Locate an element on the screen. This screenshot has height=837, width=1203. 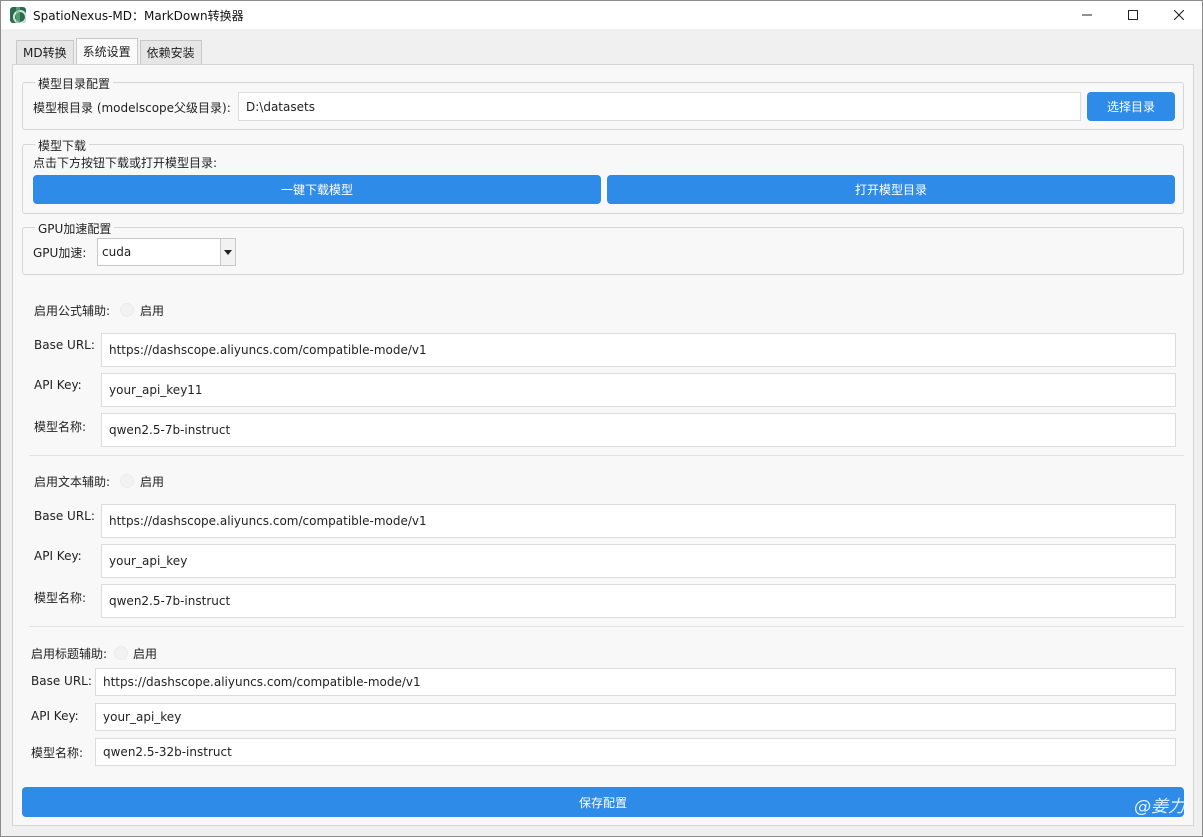
close-icon is located at coordinates (1179, 15).